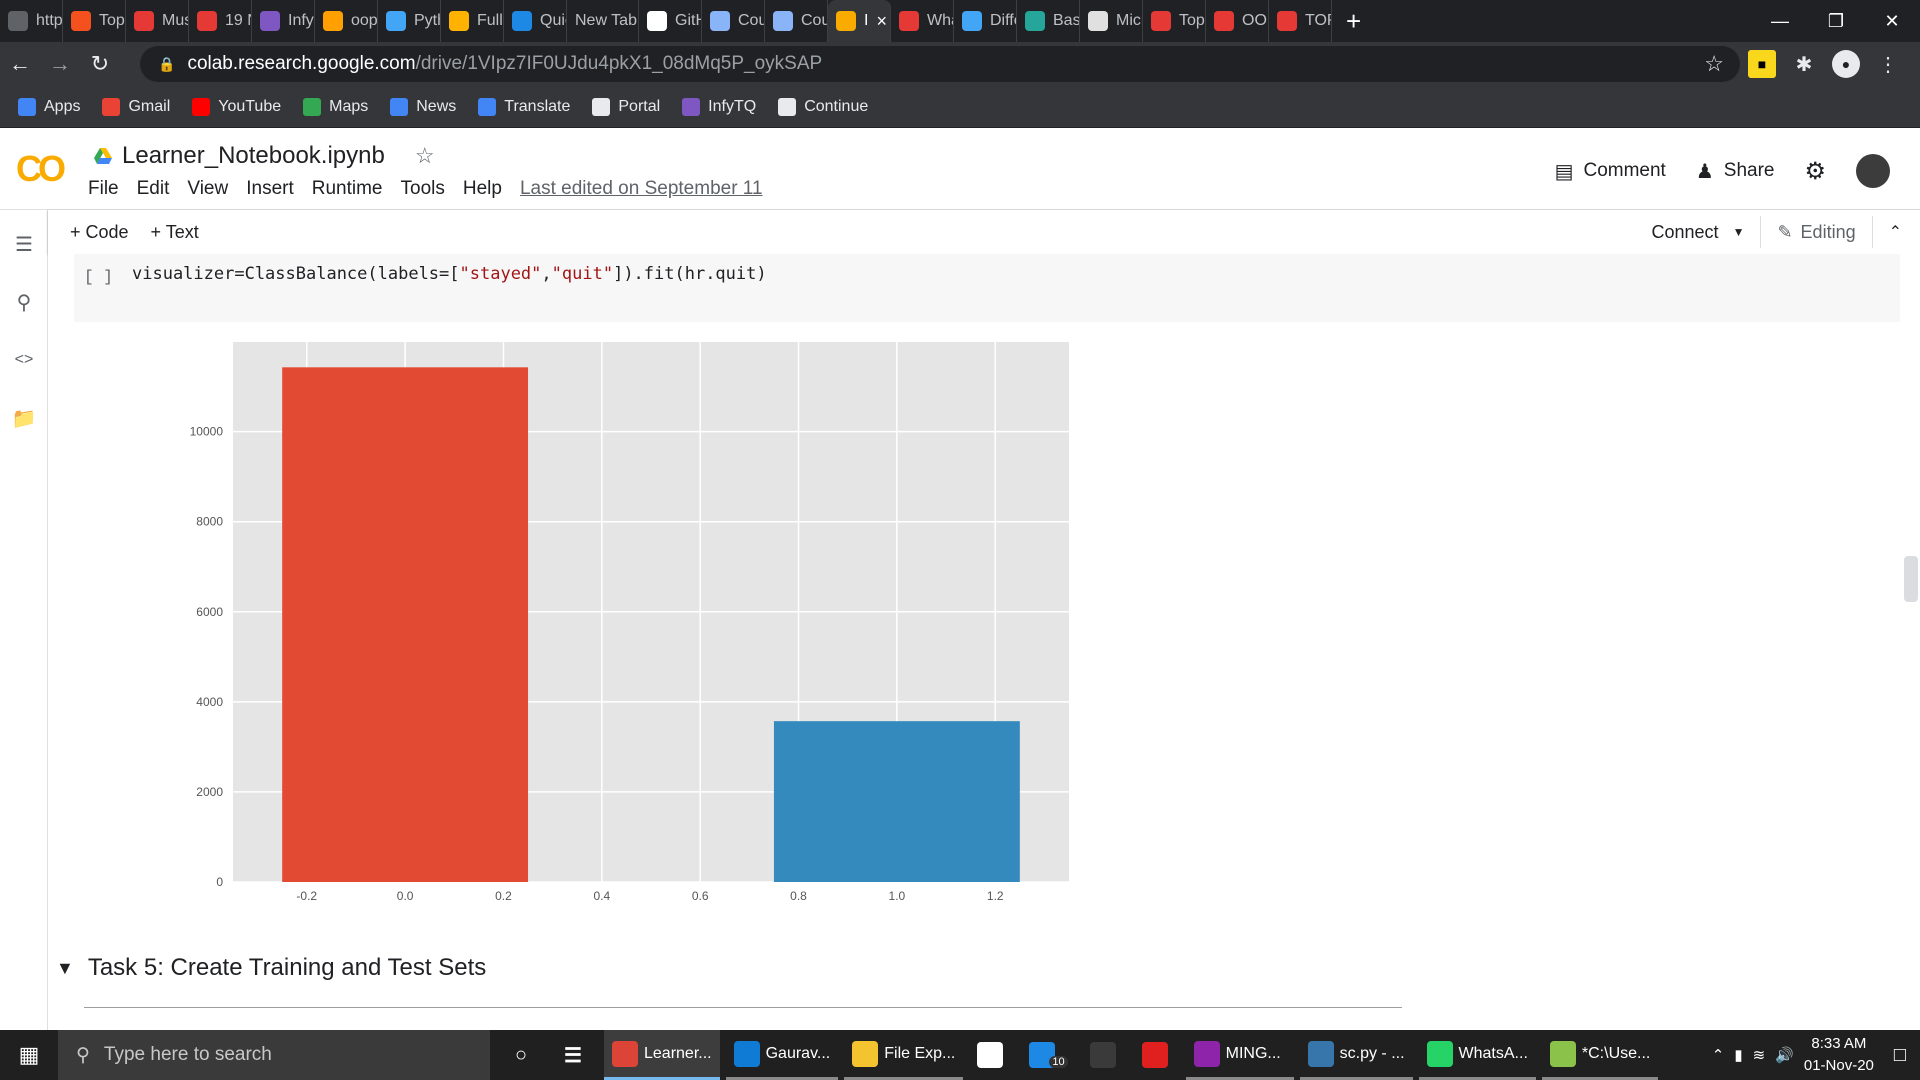 This screenshot has width=1920, height=1080. Describe the element at coordinates (985, 21) in the screenshot. I see `browser-tab: Diffe` at that location.